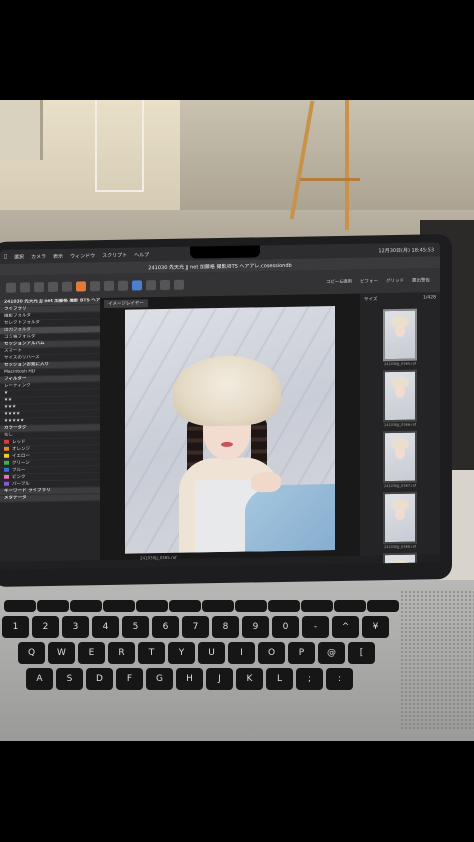 This screenshot has height=842, width=474. Describe the element at coordinates (339, 679) in the screenshot. I see `key: :` at that location.